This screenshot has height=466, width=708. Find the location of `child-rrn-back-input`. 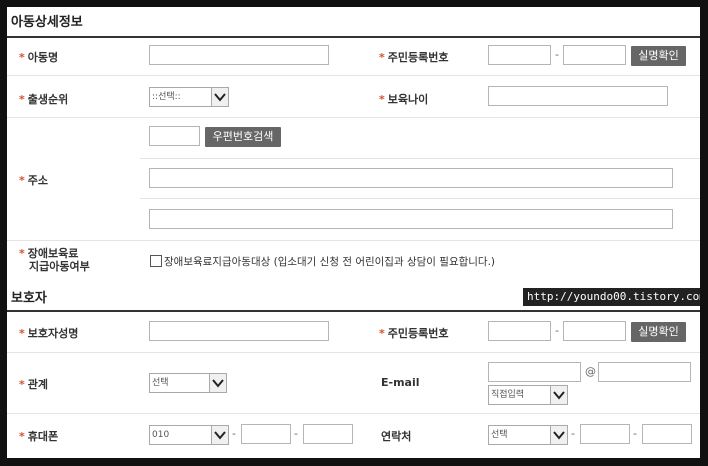

child-rrn-back-input is located at coordinates (594, 55).